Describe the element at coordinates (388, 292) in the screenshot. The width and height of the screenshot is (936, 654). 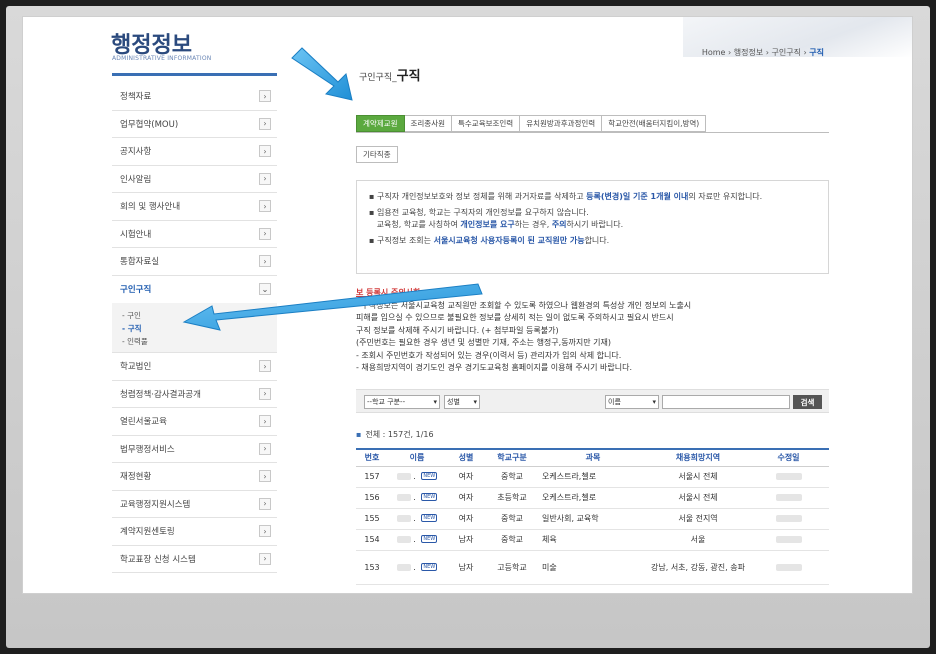
I see `warning-title: 보 등록시 주의사항` at that location.